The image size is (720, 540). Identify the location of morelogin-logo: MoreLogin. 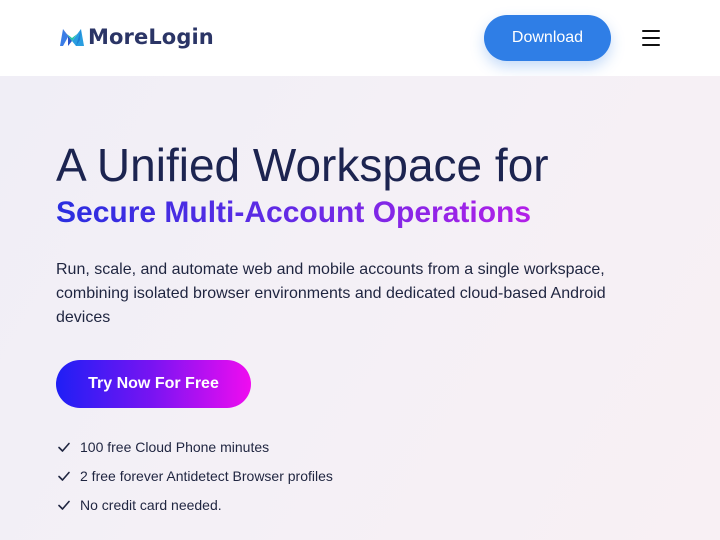
(136, 37).